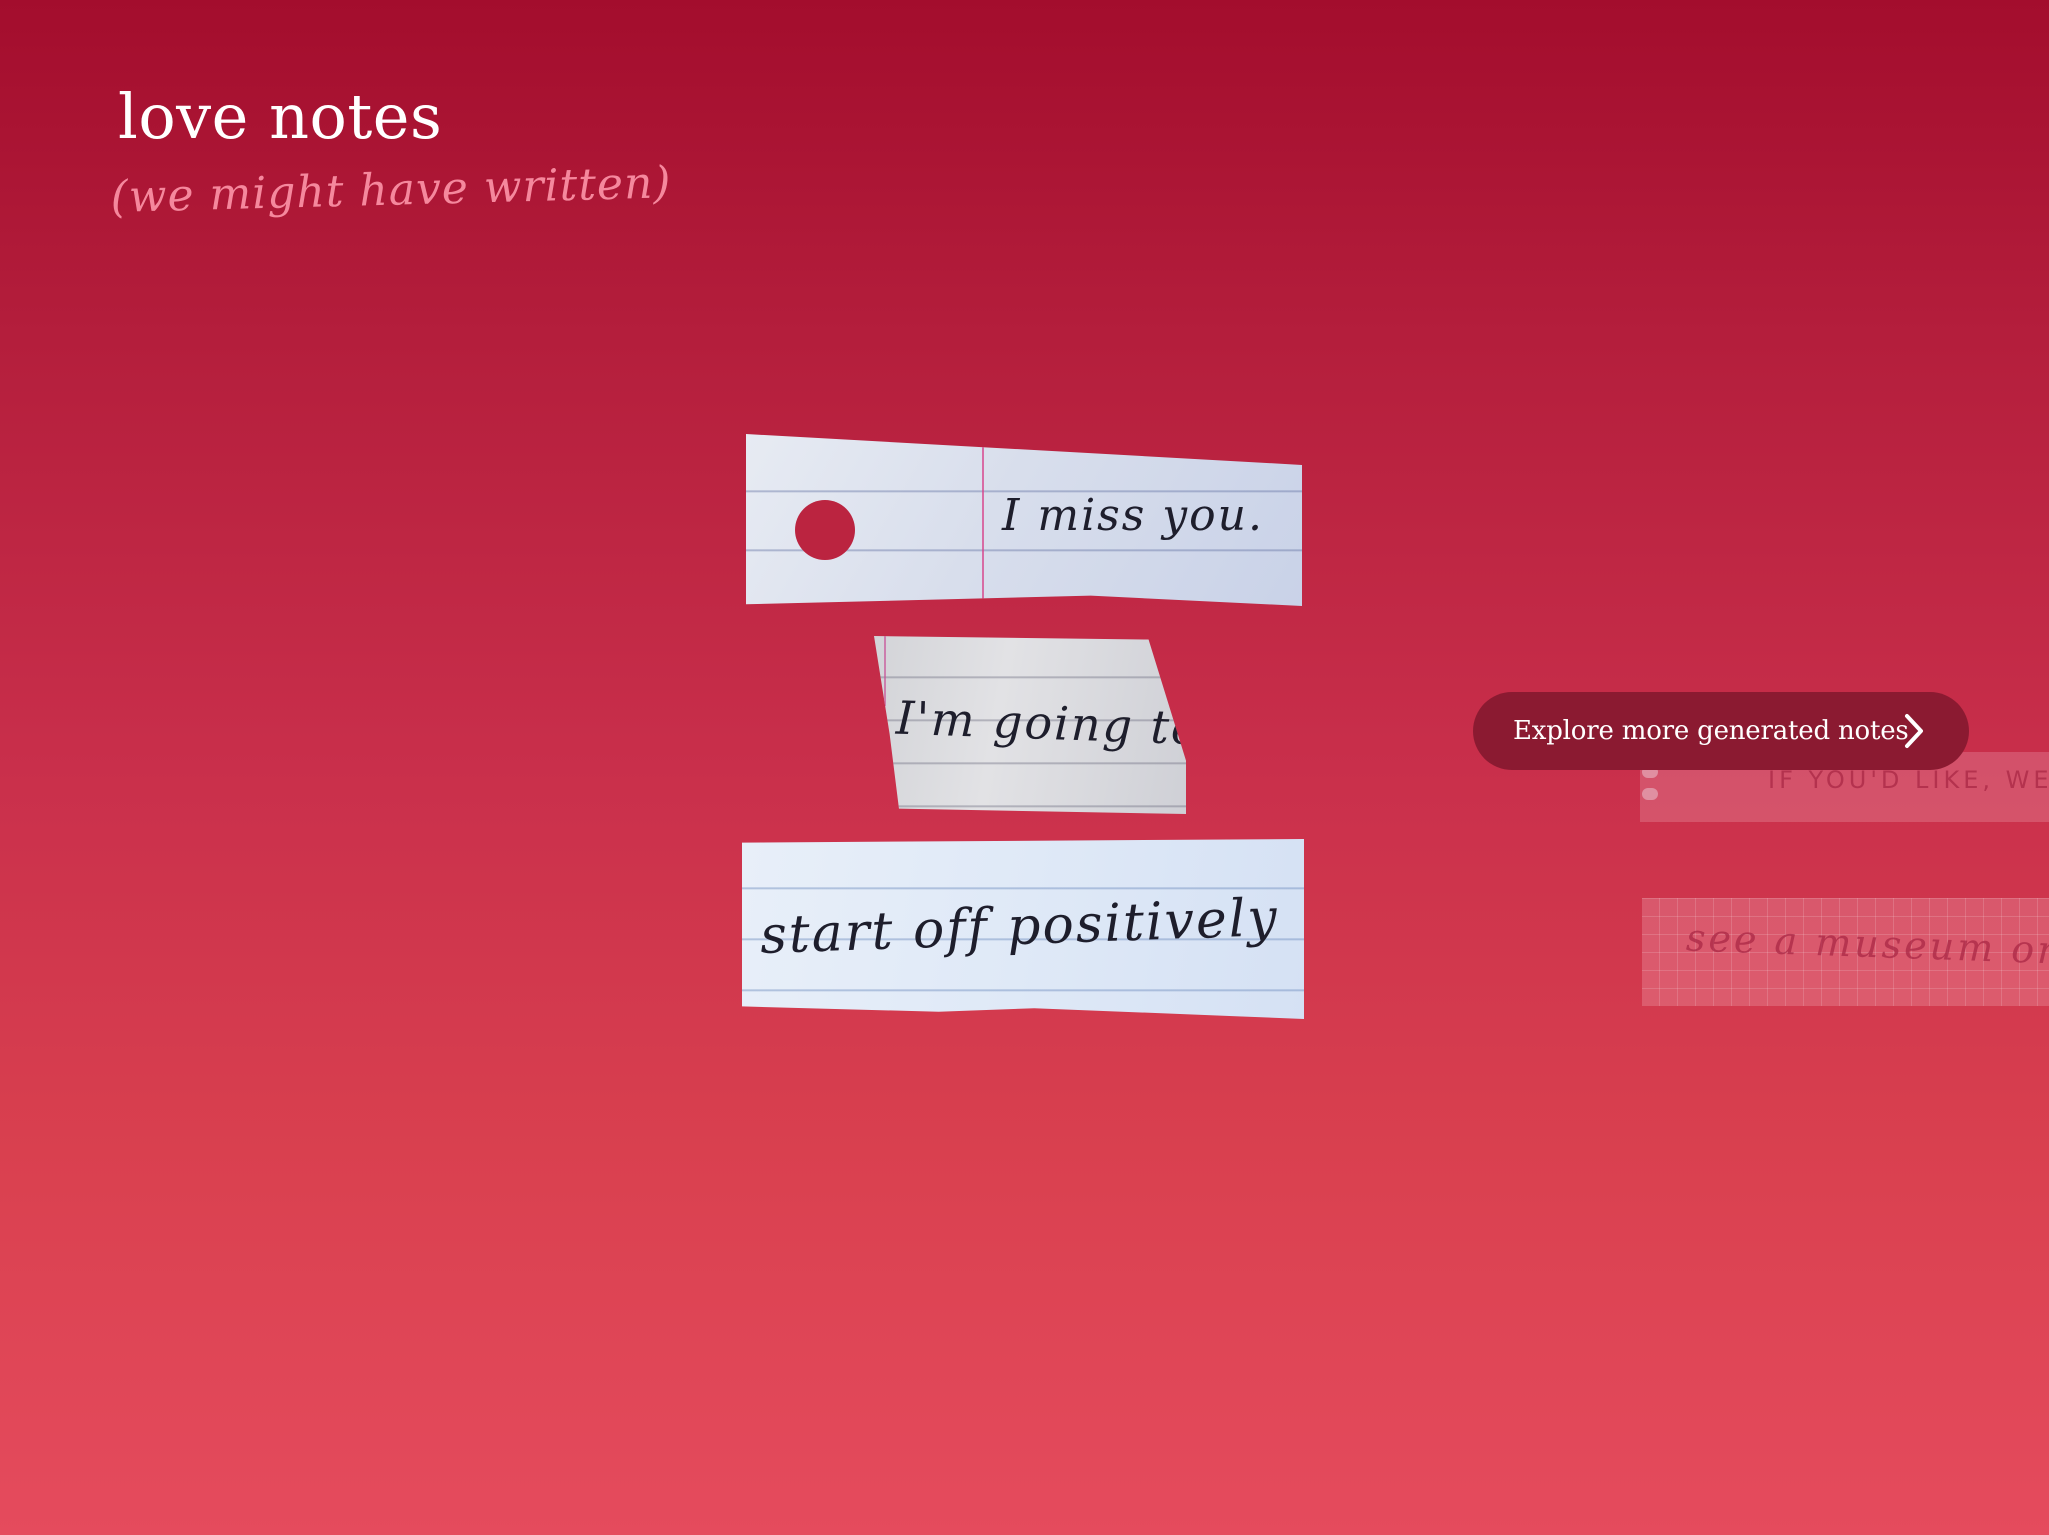 Image resolution: width=2049 pixels, height=1535 pixels. What do you see at coordinates (1711, 731) in the screenshot?
I see `explore-button-label: Explore more generated notes` at bounding box center [1711, 731].